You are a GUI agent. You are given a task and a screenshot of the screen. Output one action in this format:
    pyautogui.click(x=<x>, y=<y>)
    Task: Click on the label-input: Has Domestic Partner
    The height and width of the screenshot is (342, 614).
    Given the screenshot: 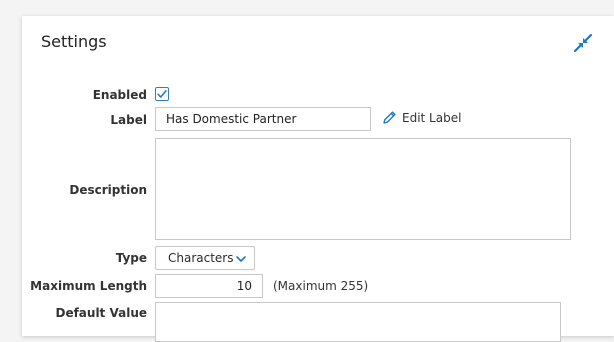 What is the action you would take?
    pyautogui.click(x=263, y=119)
    